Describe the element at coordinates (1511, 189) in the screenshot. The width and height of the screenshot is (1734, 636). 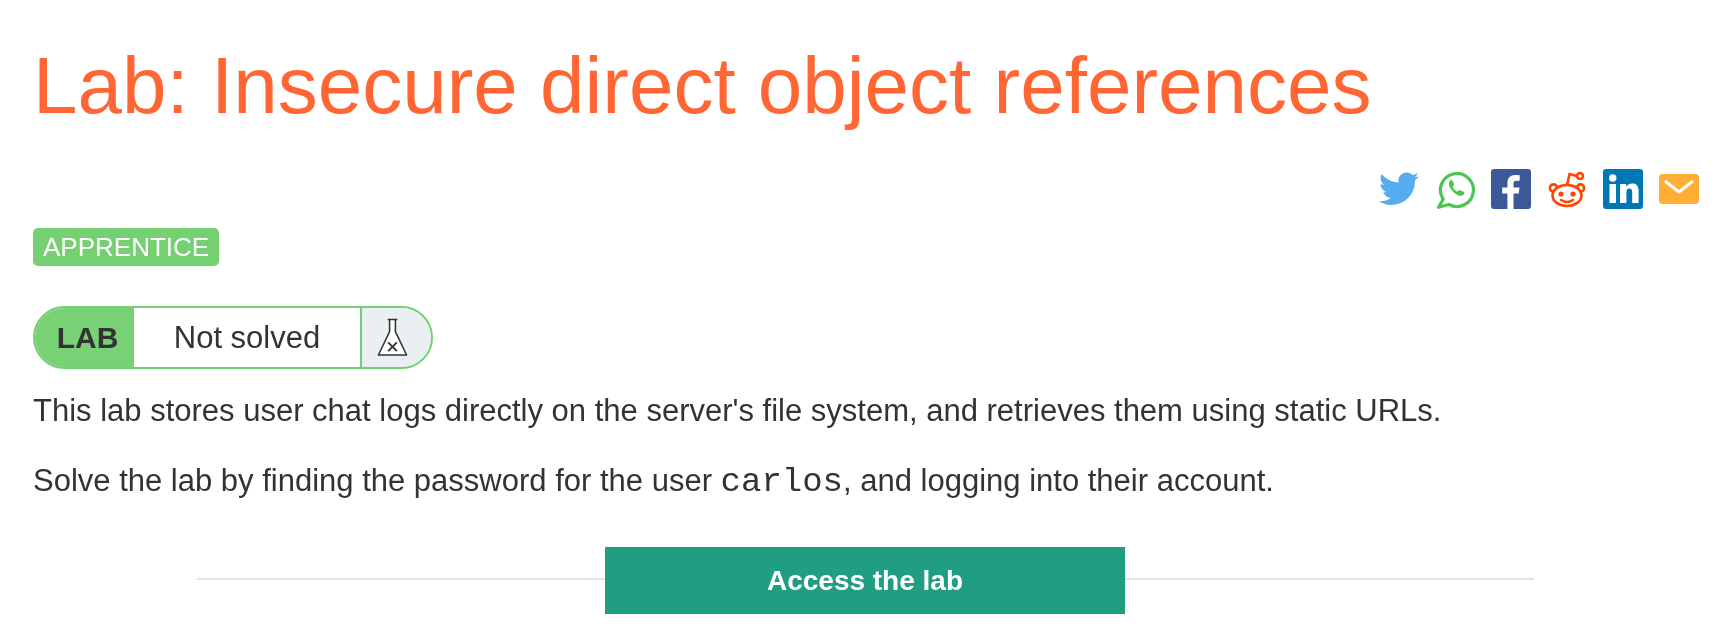
I see `letter-f-icon` at that location.